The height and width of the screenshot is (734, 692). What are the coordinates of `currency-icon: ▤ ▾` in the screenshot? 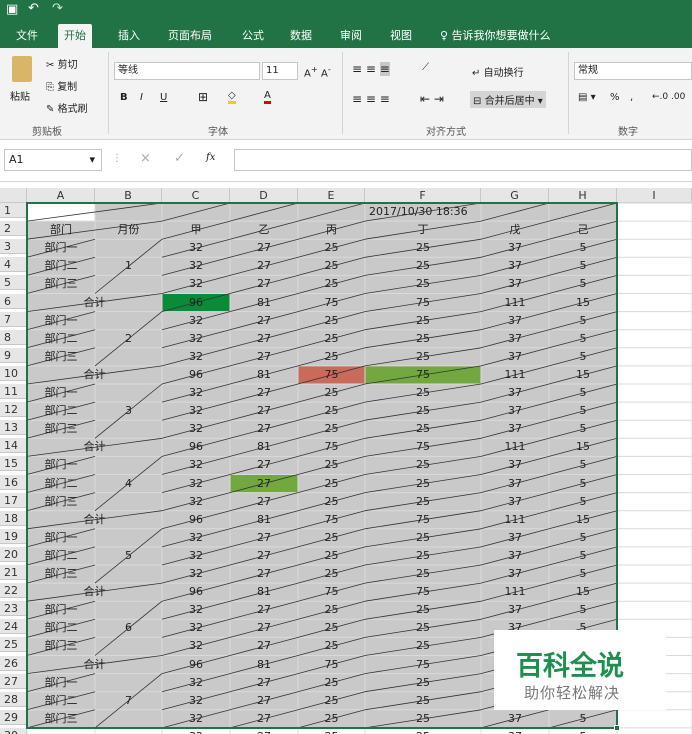 It's located at (587, 97).